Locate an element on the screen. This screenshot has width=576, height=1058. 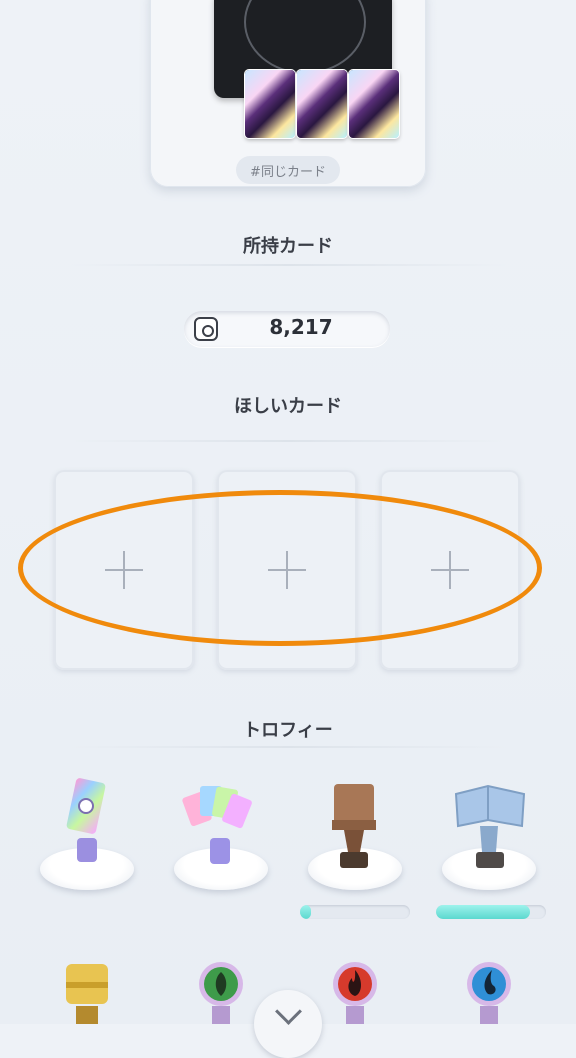
same-card-tag: #同じカード is located at coordinates (288, 170).